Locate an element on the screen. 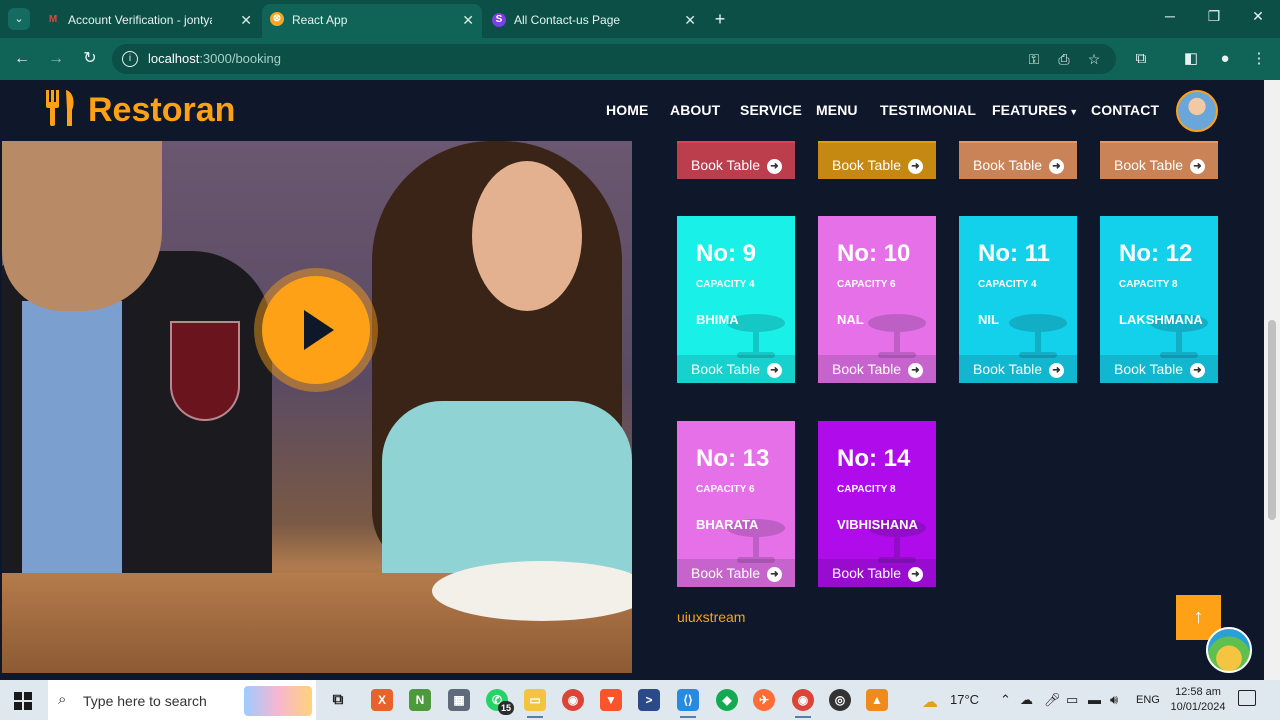 The image size is (1280, 720). bookmark-star-icon: ☆ is located at coordinates (1094, 59).